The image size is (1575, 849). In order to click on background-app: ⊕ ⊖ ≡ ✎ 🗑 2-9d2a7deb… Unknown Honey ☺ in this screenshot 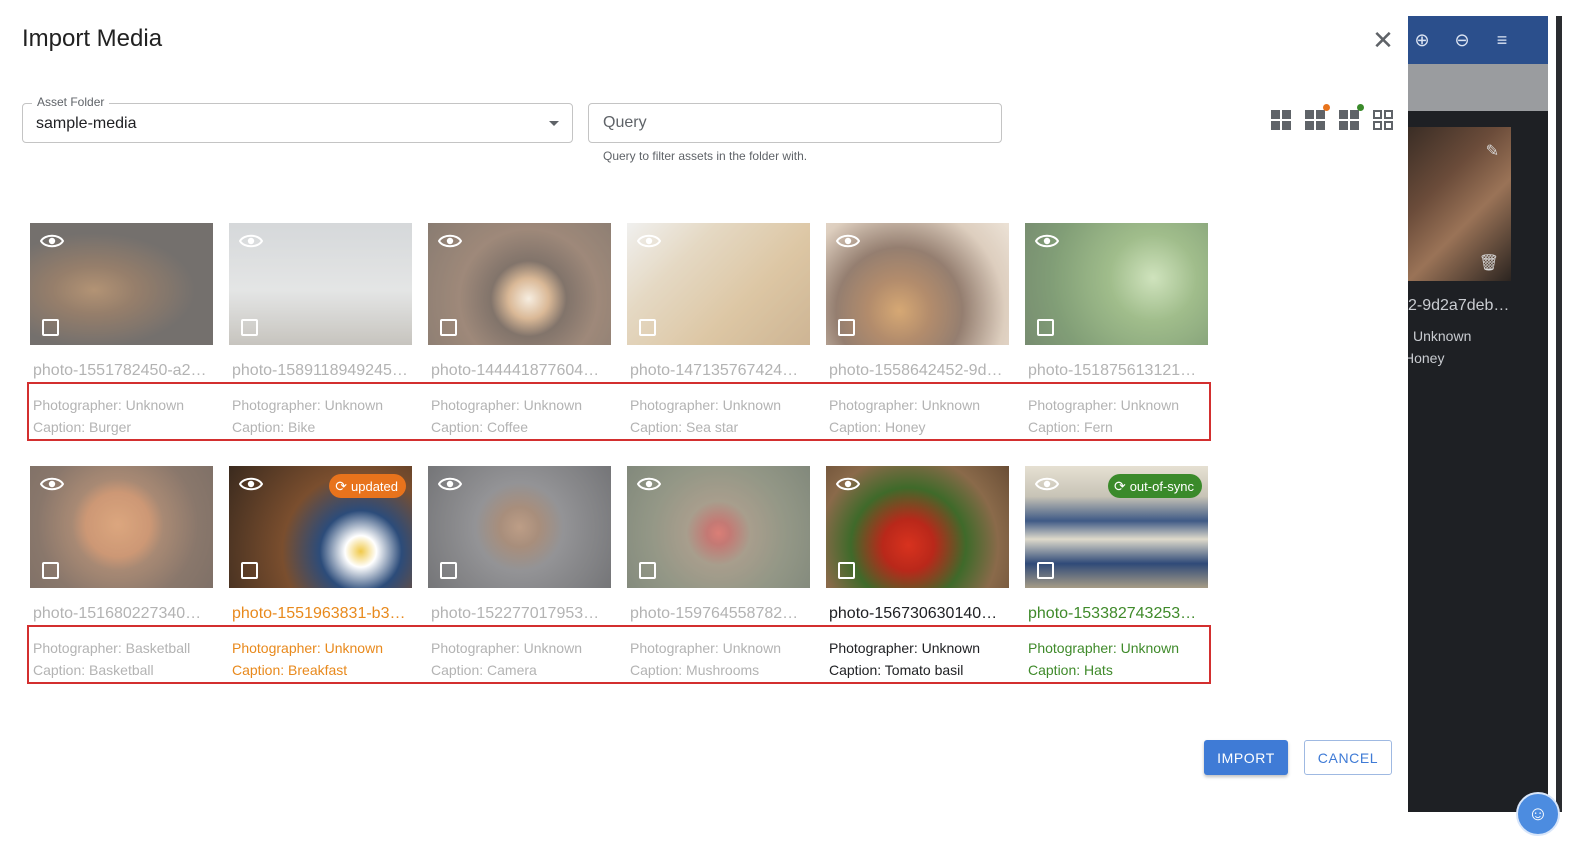, I will do `click(1489, 424)`.